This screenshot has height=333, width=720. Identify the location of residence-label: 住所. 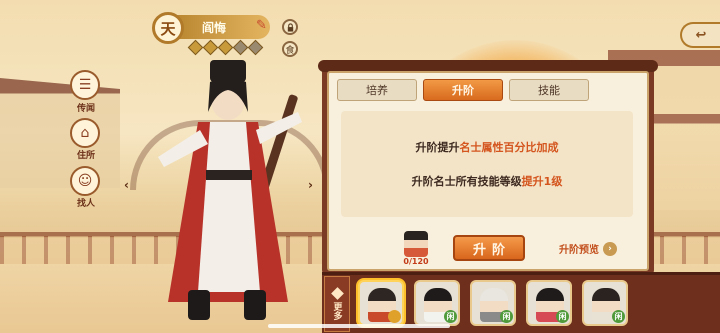
(85, 156).